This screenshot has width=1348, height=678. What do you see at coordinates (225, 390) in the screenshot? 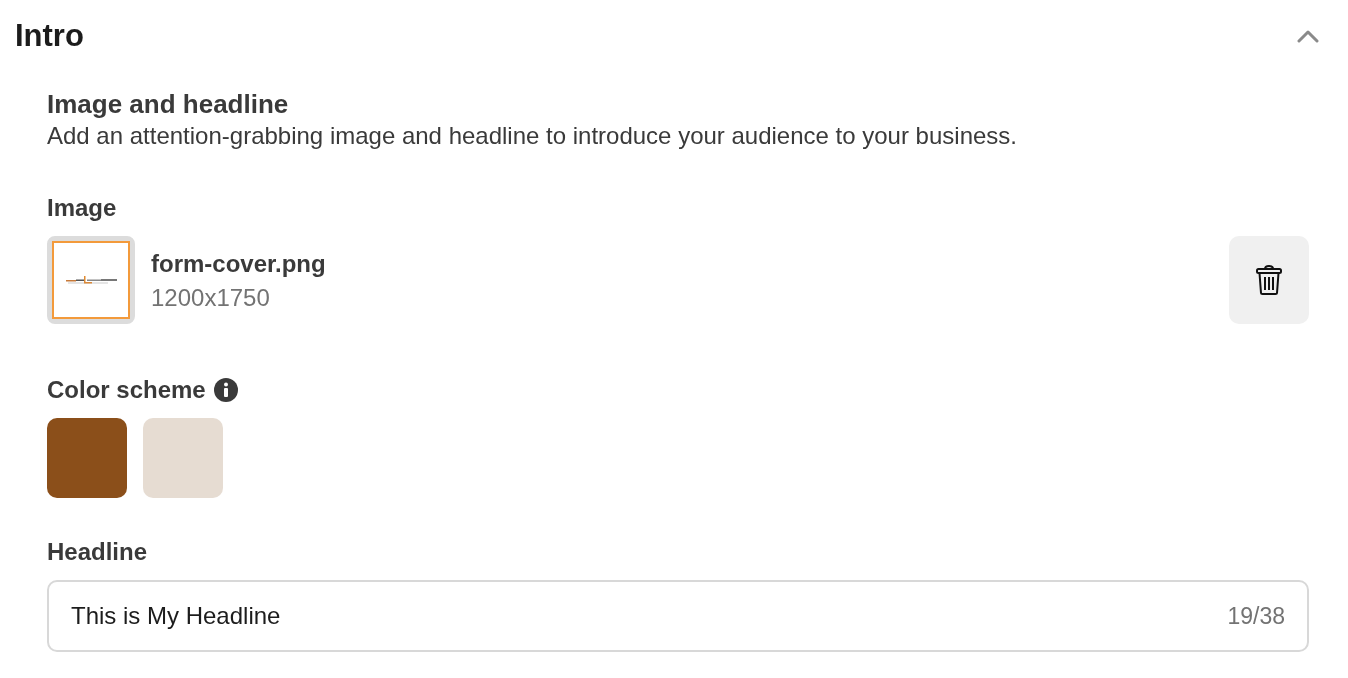
I see `info-icon` at bounding box center [225, 390].